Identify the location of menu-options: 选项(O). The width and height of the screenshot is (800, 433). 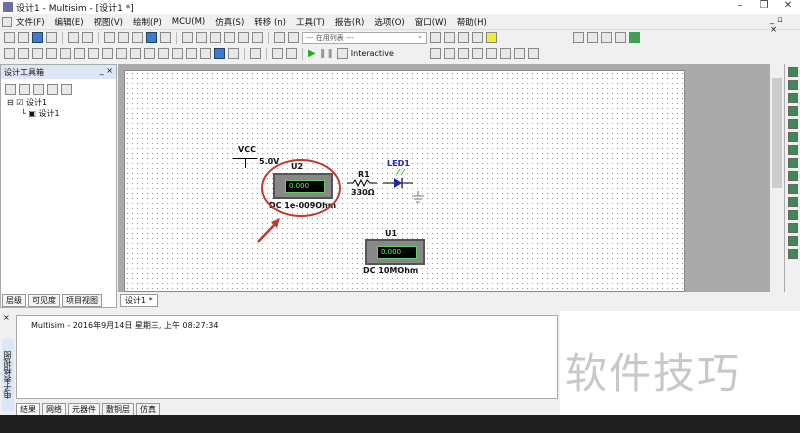
(389, 22).